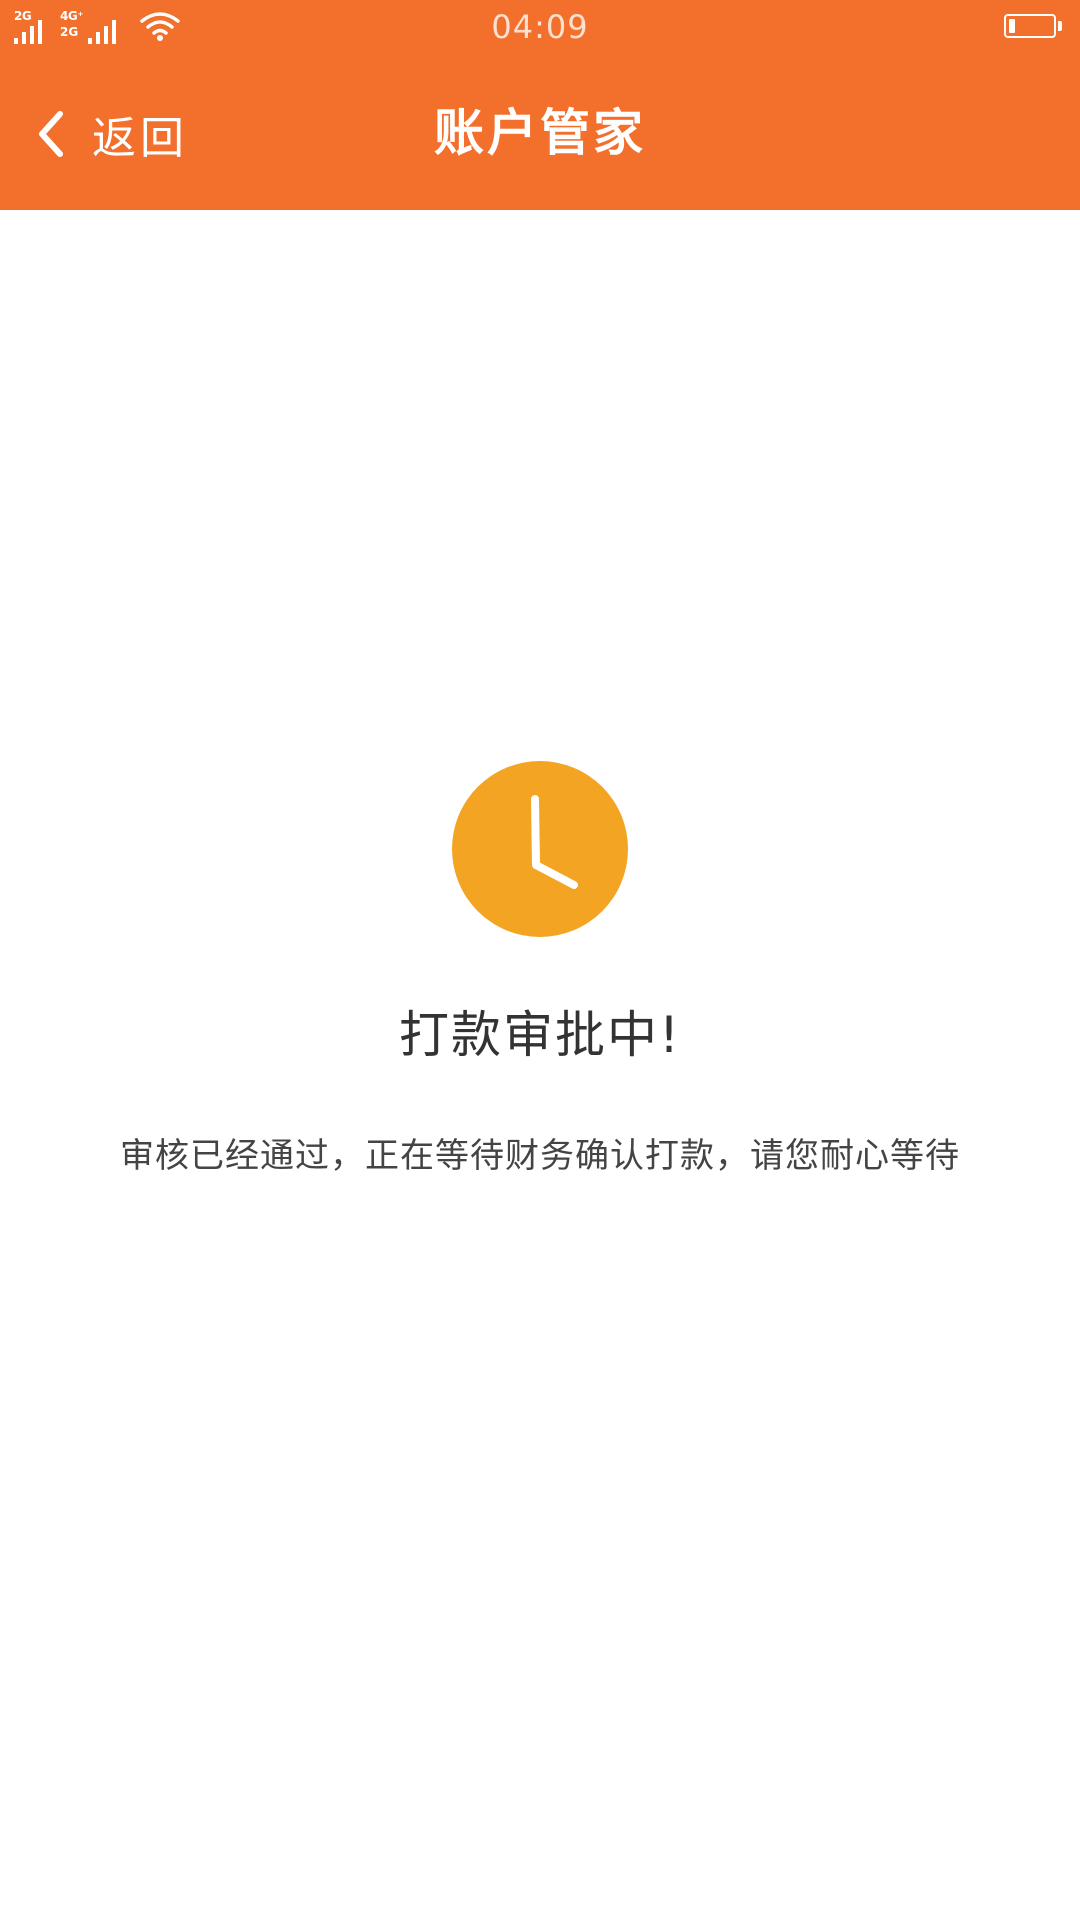 The width and height of the screenshot is (1080, 1920). I want to click on page-title: 账户管家, so click(540, 133).